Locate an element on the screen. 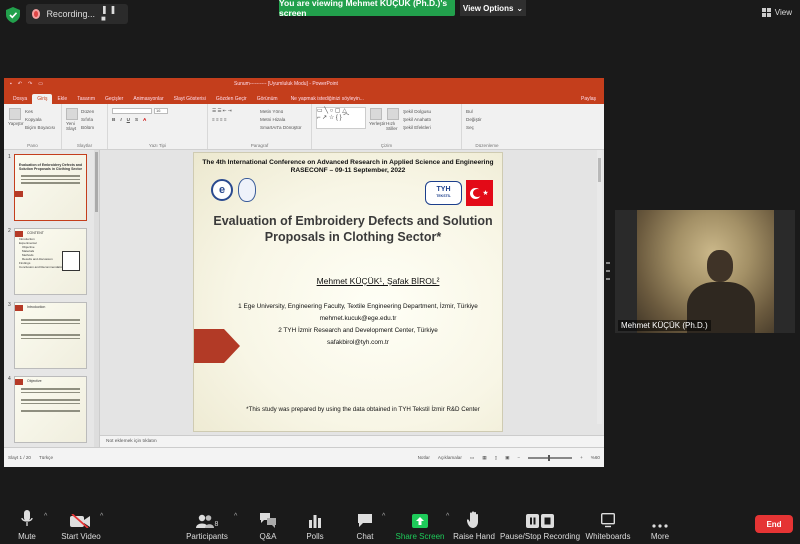  qa-button: Q&A is located at coordinates (268, 522).